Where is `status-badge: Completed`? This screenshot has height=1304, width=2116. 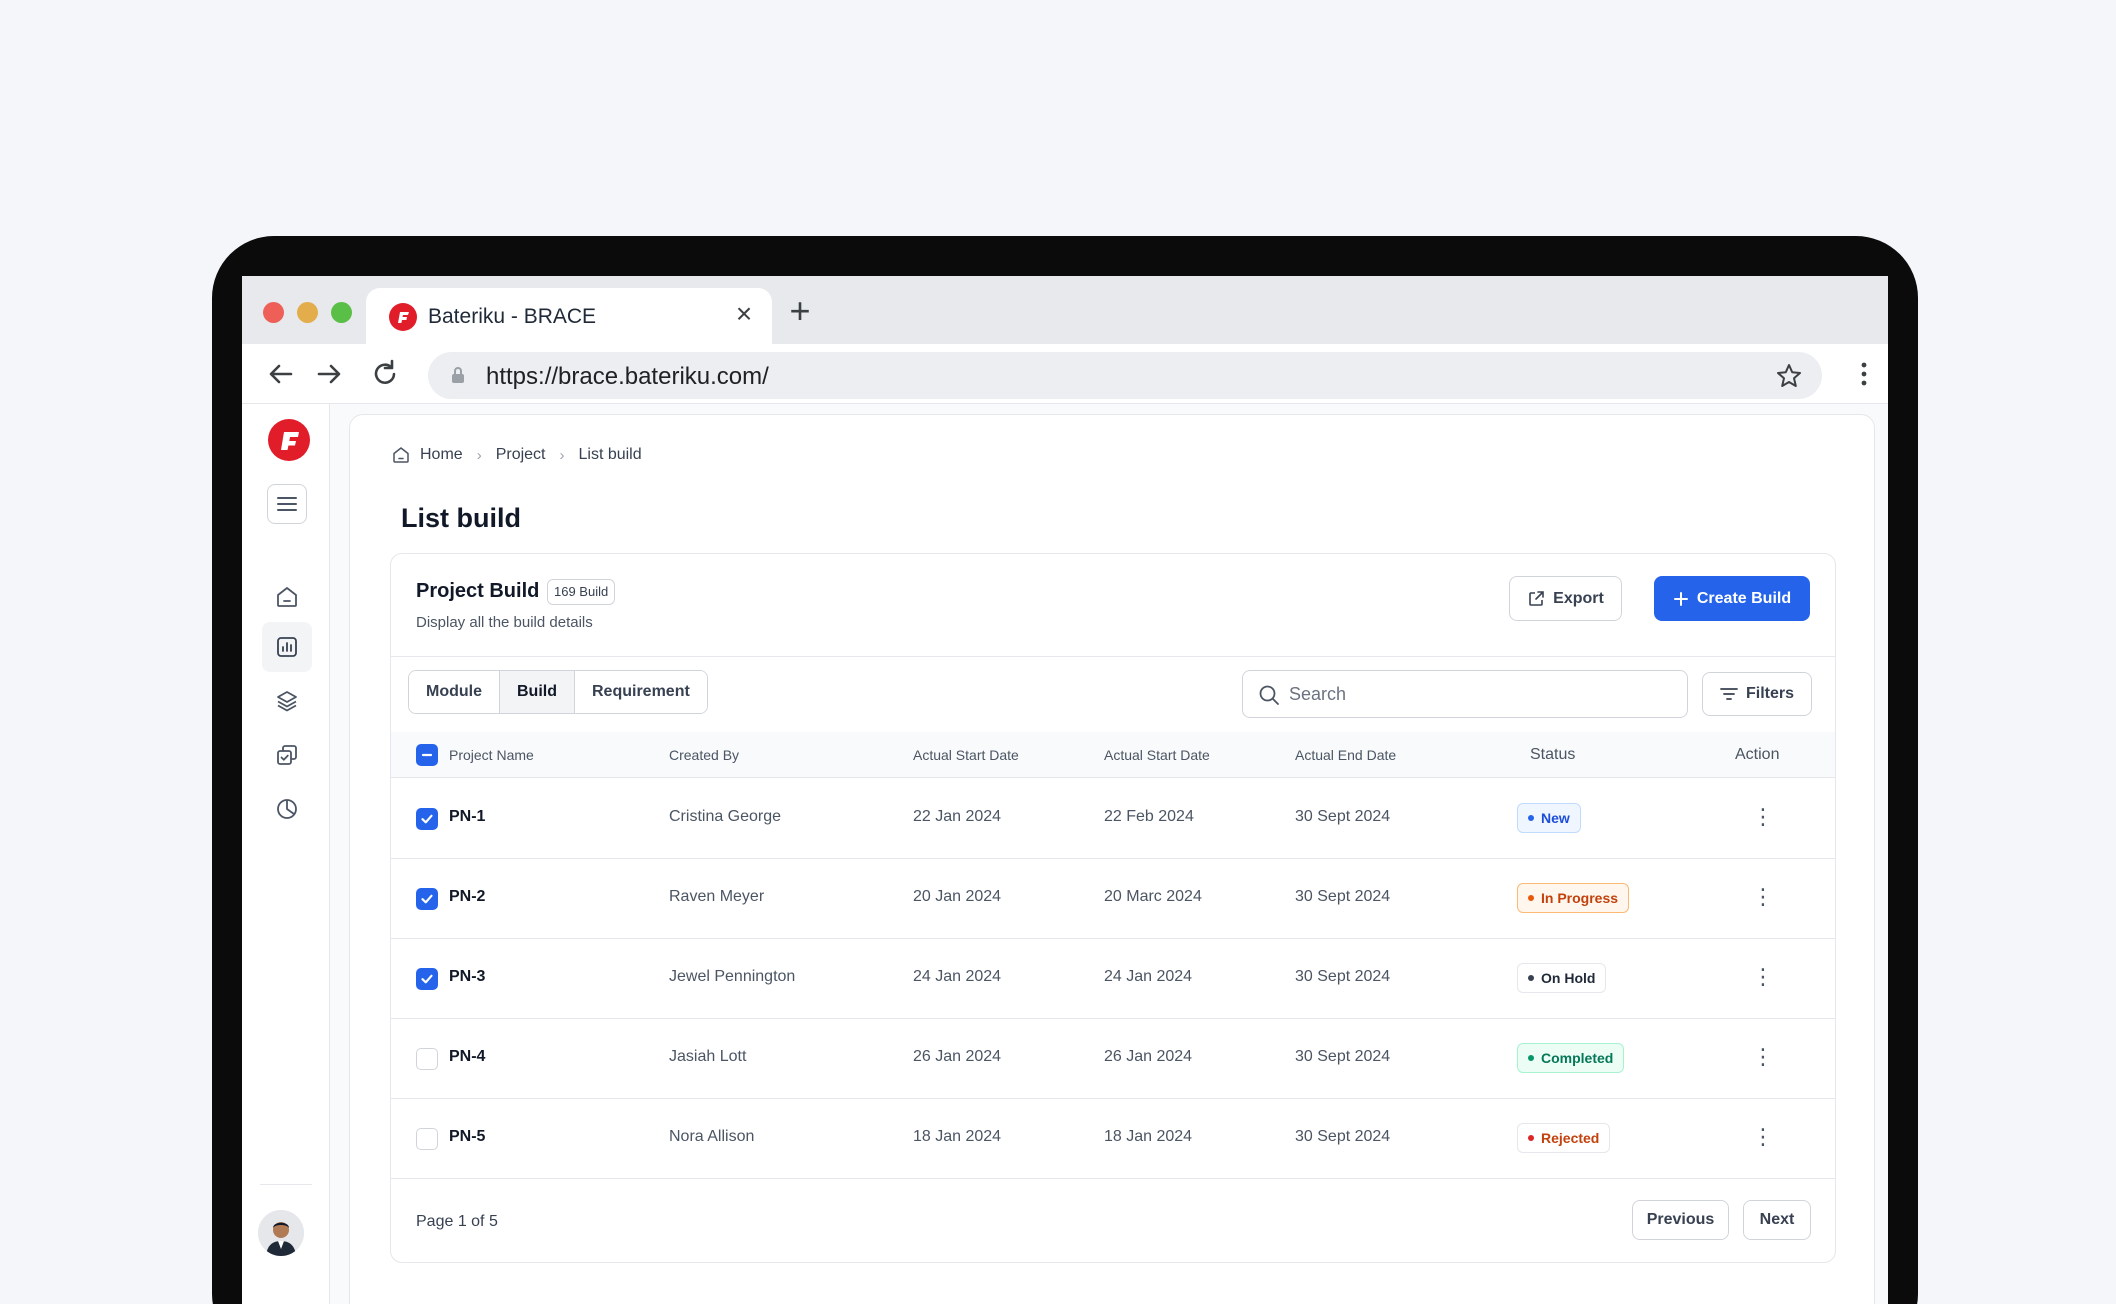
status-badge: Completed is located at coordinates (1571, 1058).